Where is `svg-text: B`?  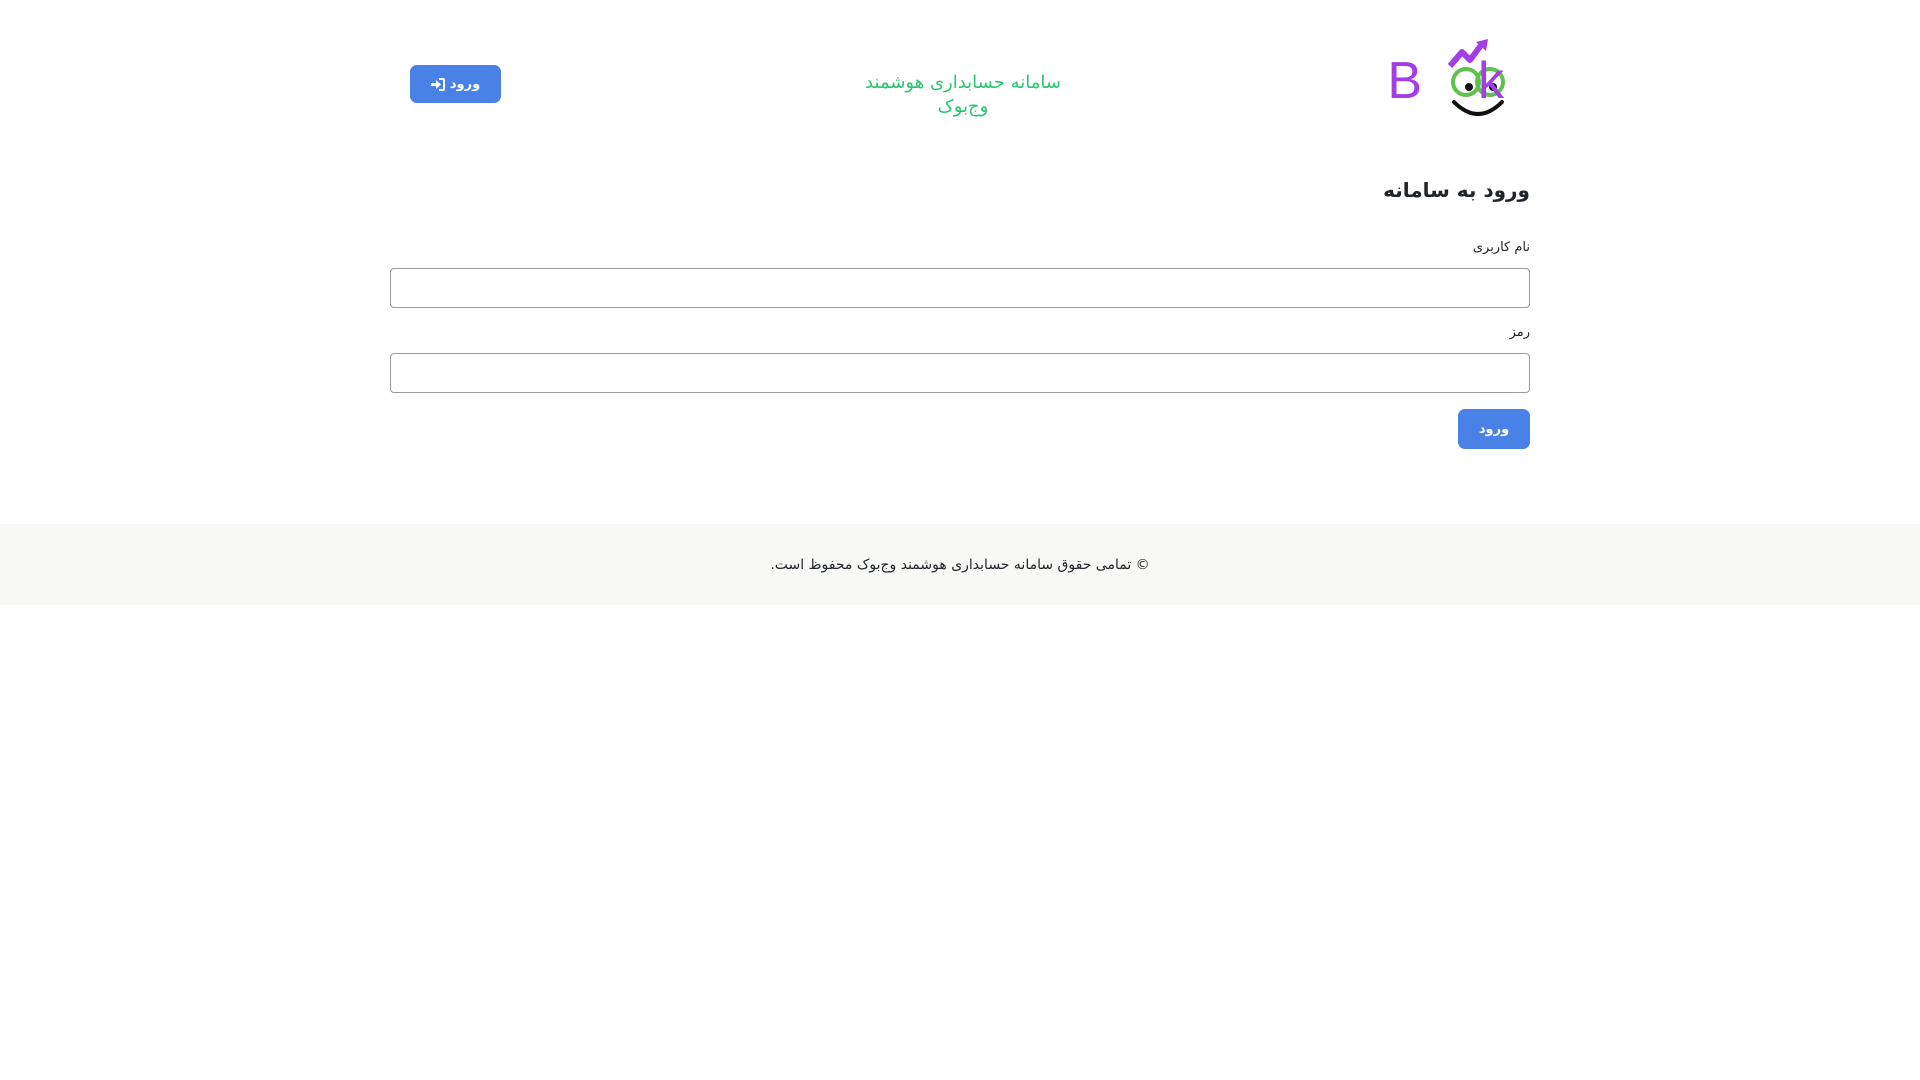 svg-text: B is located at coordinates (1404, 81).